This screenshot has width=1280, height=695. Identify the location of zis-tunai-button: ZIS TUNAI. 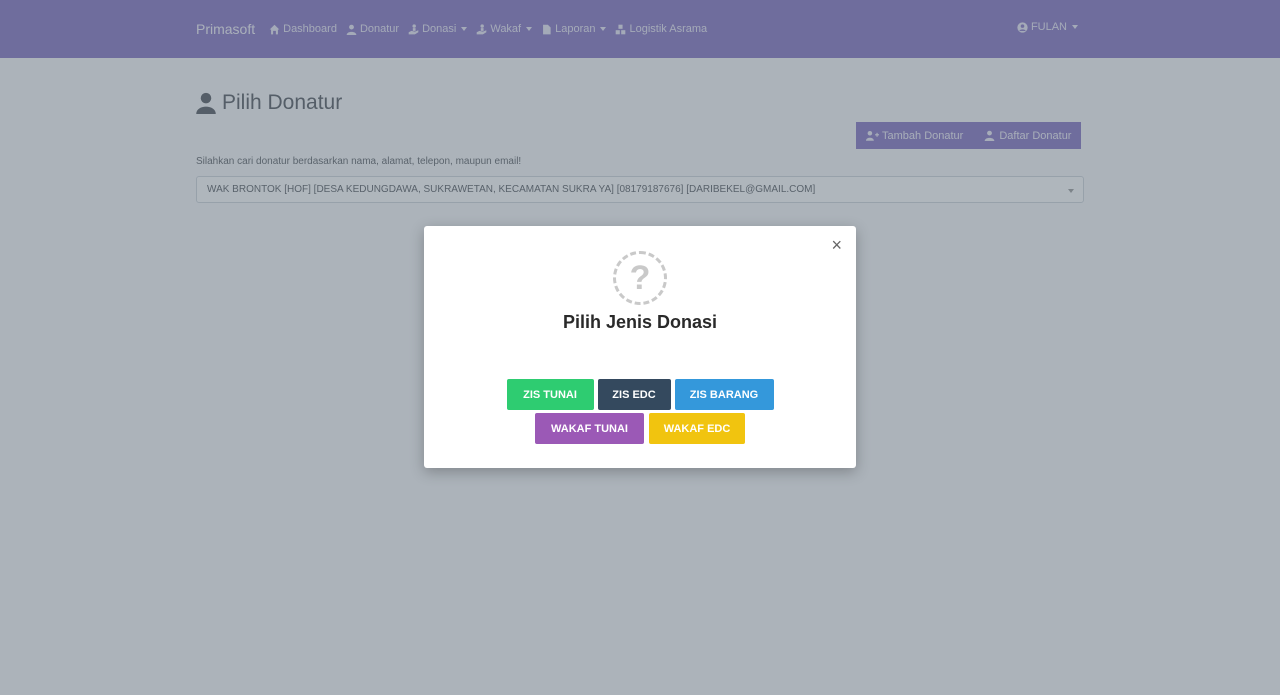
(550, 394).